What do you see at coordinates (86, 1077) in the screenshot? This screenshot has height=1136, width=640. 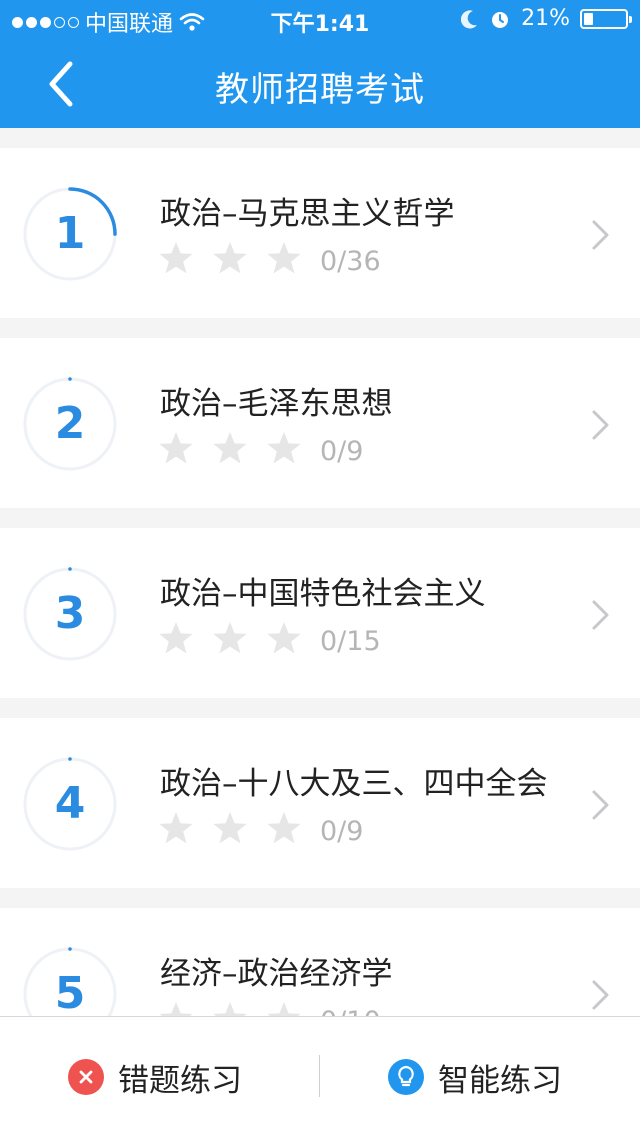 I see `close-circle-icon` at bounding box center [86, 1077].